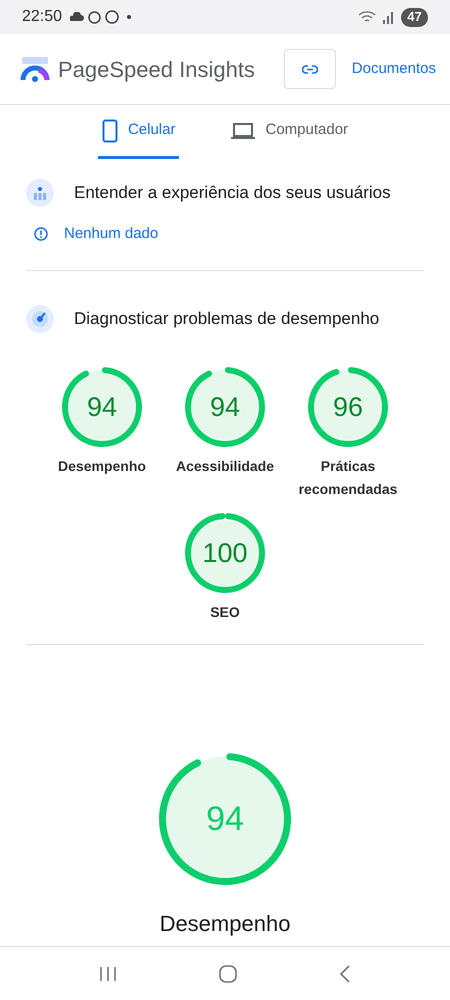 Image resolution: width=450 pixels, height=1000 pixels. I want to click on score-label: Práticas recomendadas, so click(348, 477).